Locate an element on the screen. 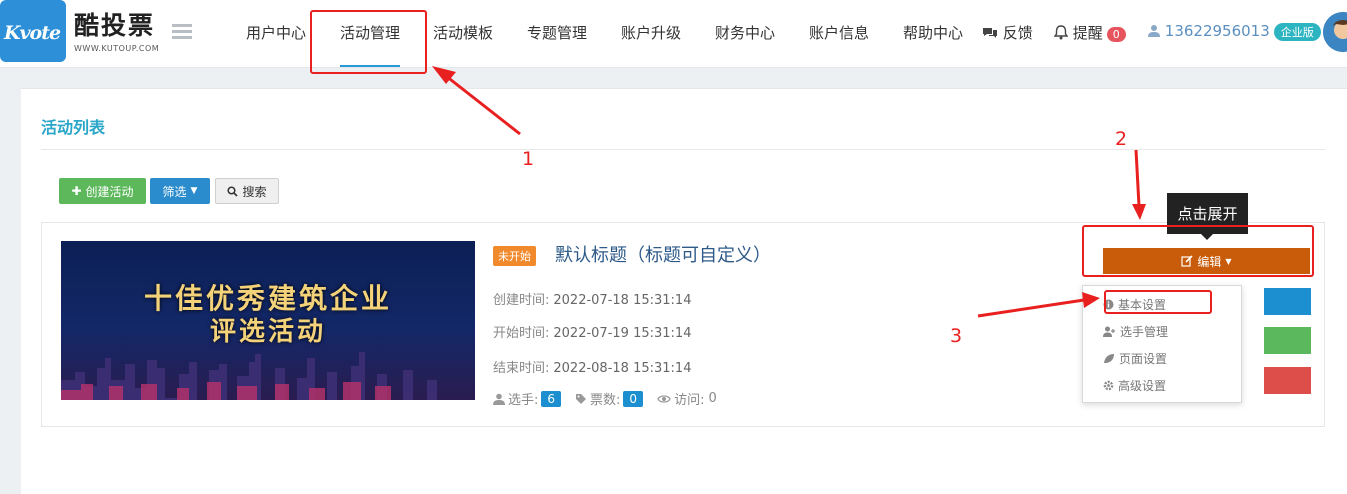  annotation-box-edit is located at coordinates (1198, 251).